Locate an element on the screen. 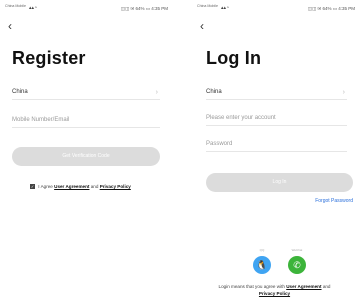  qq-login-button: QQ 🐧 is located at coordinates (262, 261).